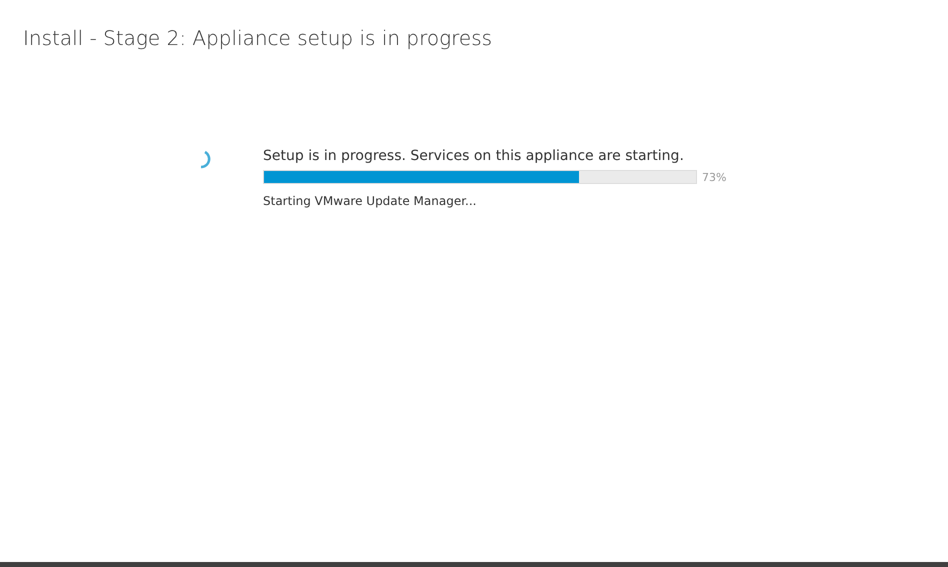  What do you see at coordinates (257, 38) in the screenshot?
I see `page-title: Install - Stage 2: Appliance setup is in progress` at bounding box center [257, 38].